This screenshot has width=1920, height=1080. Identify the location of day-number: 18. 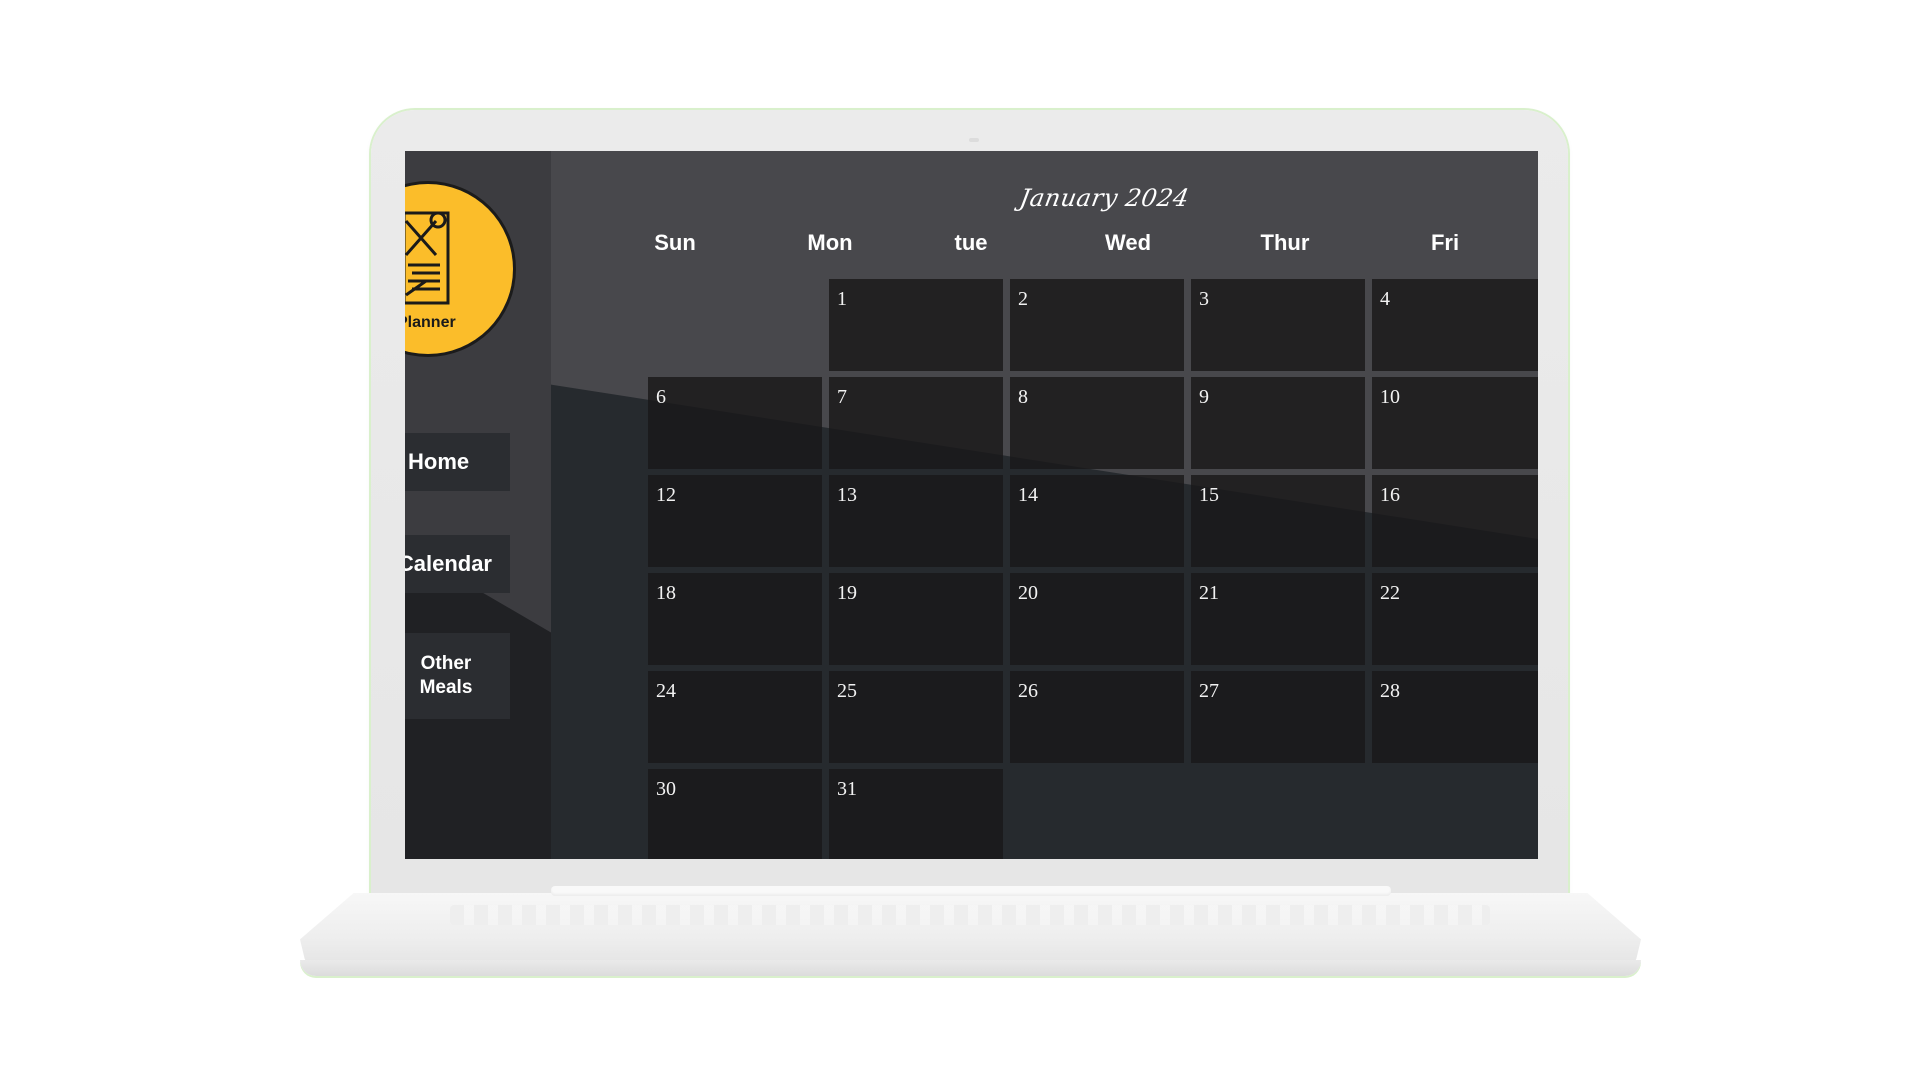
(666, 593).